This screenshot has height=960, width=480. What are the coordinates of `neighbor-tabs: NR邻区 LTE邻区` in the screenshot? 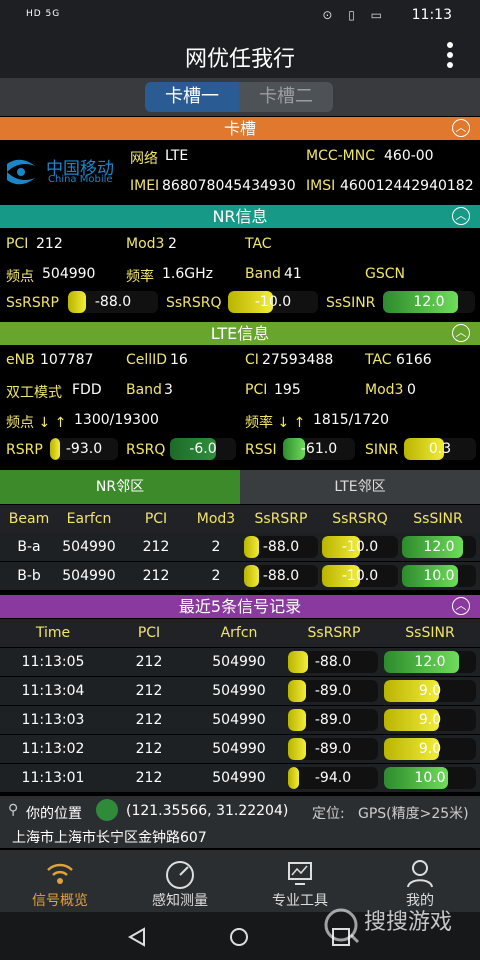 It's located at (240, 487).